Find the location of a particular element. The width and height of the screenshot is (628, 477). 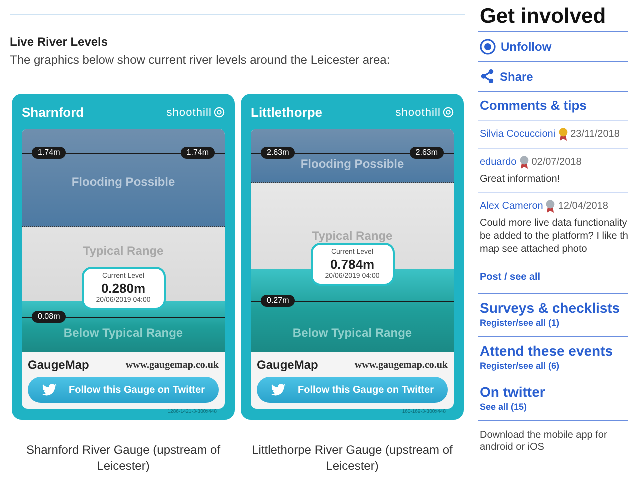

comment-text: Great information! is located at coordinates (521, 179).